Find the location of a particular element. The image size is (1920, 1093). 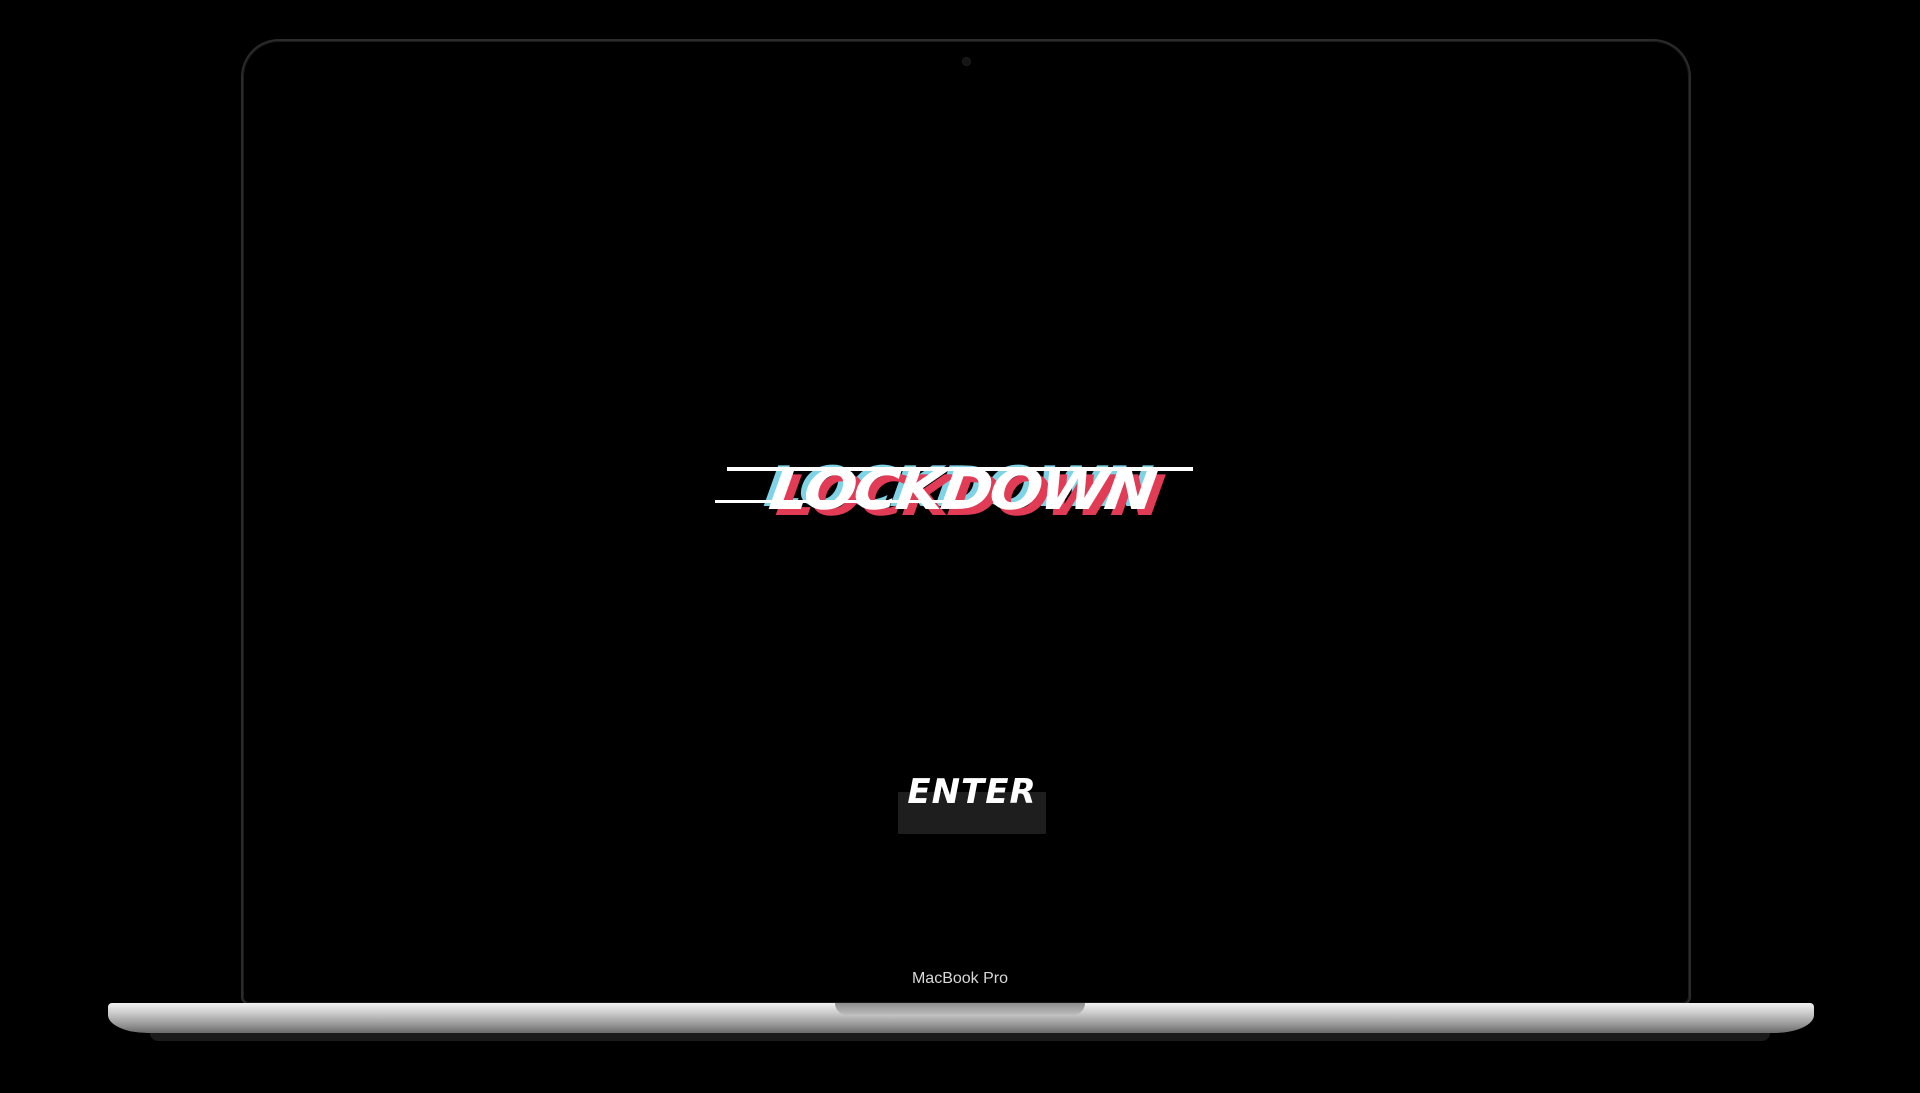

glitch-title: LOCKDOWN LOCKDOWN LOCKDOWN is located at coordinates (961, 490).